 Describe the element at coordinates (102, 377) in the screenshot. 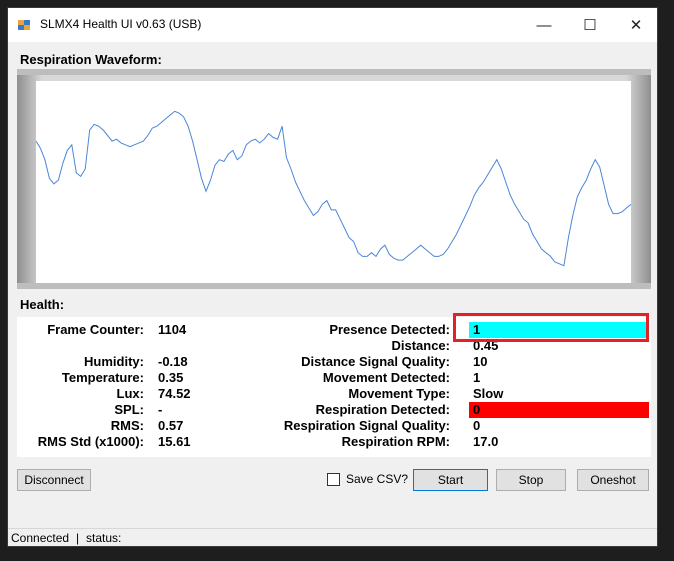

I see `temperature-label: Temperature:` at that location.